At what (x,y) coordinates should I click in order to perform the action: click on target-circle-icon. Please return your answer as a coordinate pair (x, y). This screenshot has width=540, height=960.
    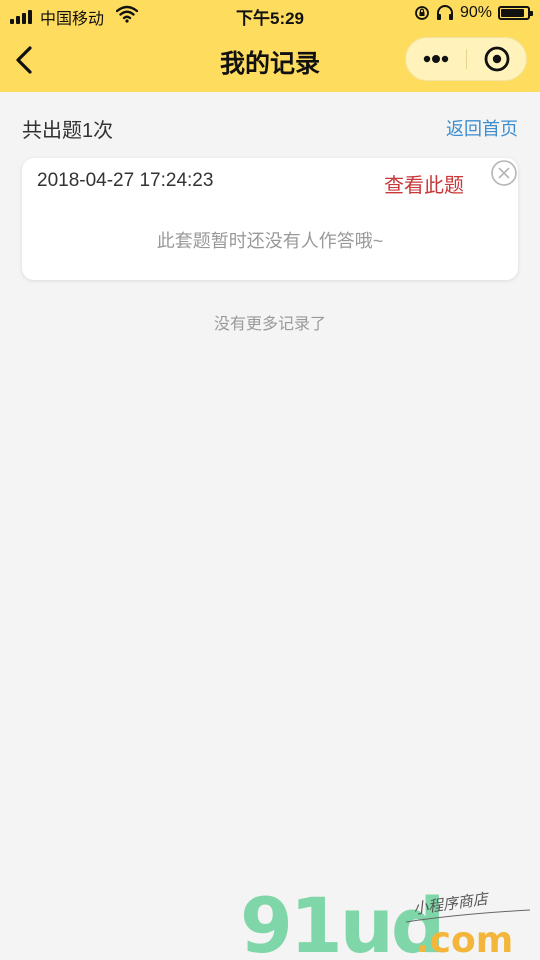
    Looking at the image, I should click on (497, 59).